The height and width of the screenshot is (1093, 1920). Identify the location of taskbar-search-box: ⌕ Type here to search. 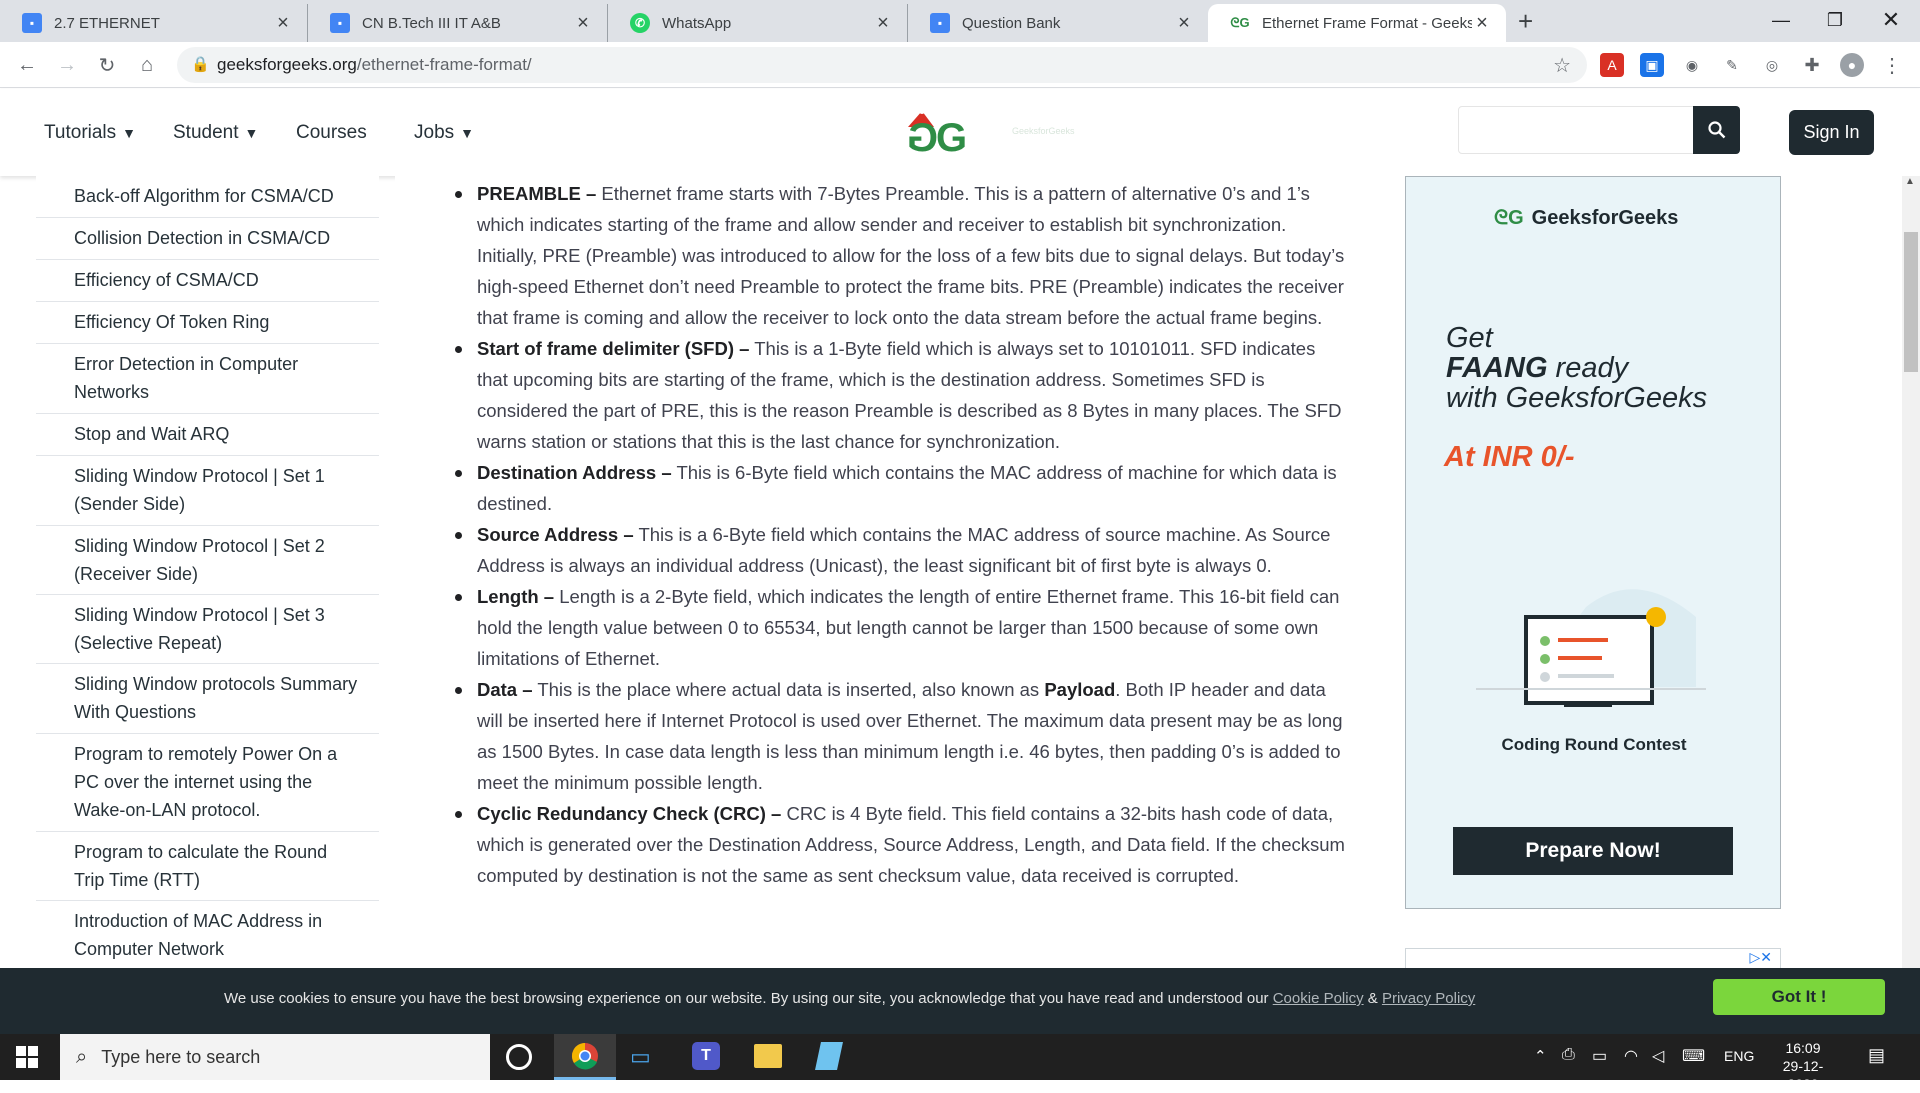
(275, 1057).